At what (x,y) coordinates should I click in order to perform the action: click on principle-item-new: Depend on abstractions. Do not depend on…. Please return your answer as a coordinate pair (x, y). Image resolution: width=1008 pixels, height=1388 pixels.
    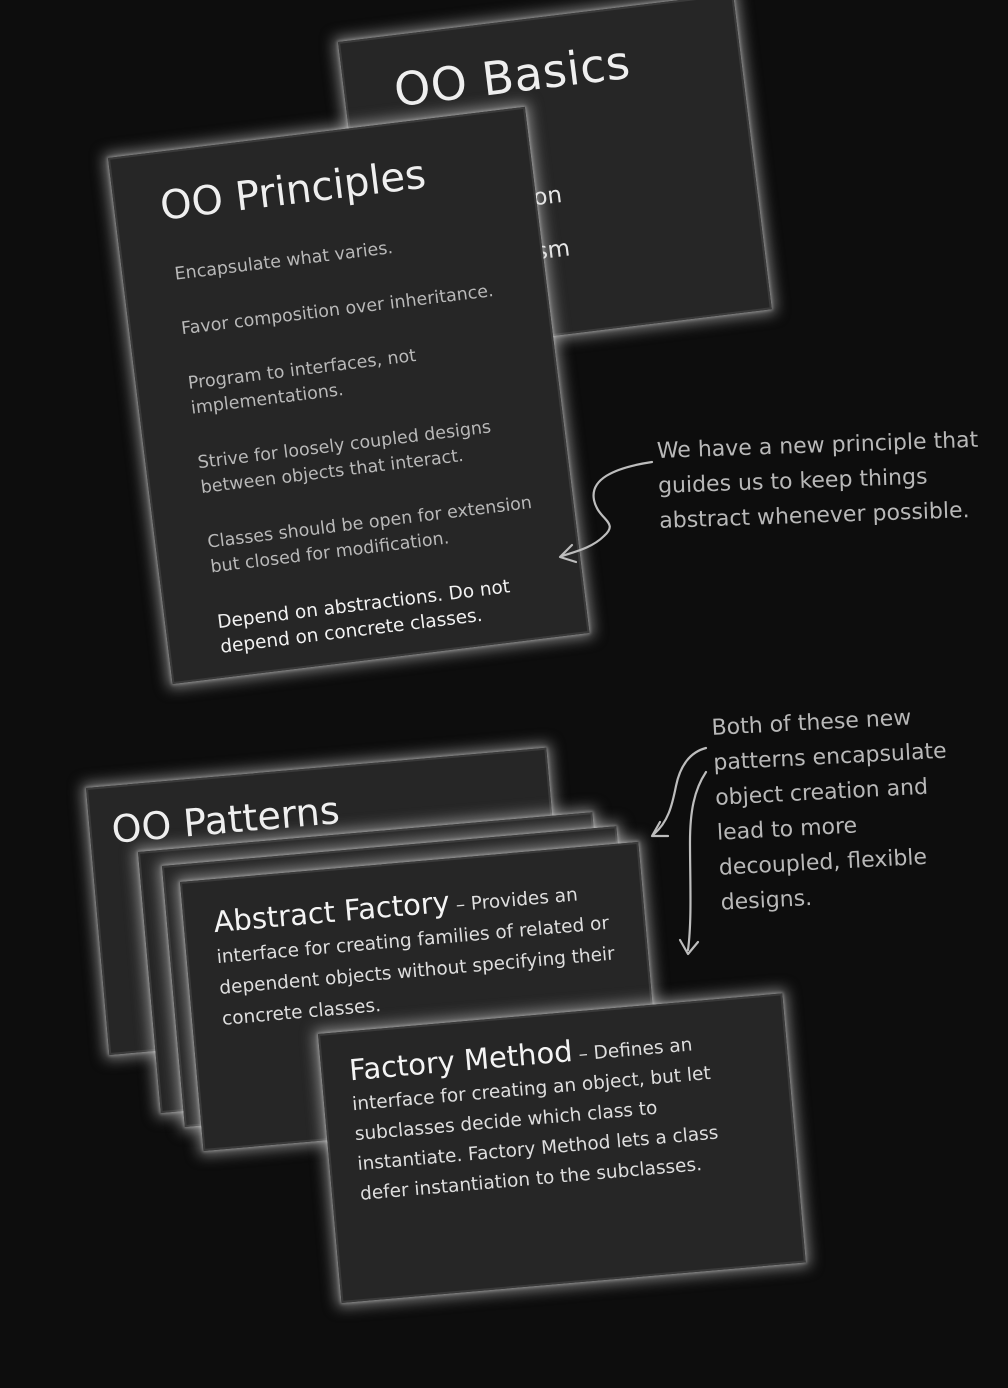
    Looking at the image, I should click on (364, 617).